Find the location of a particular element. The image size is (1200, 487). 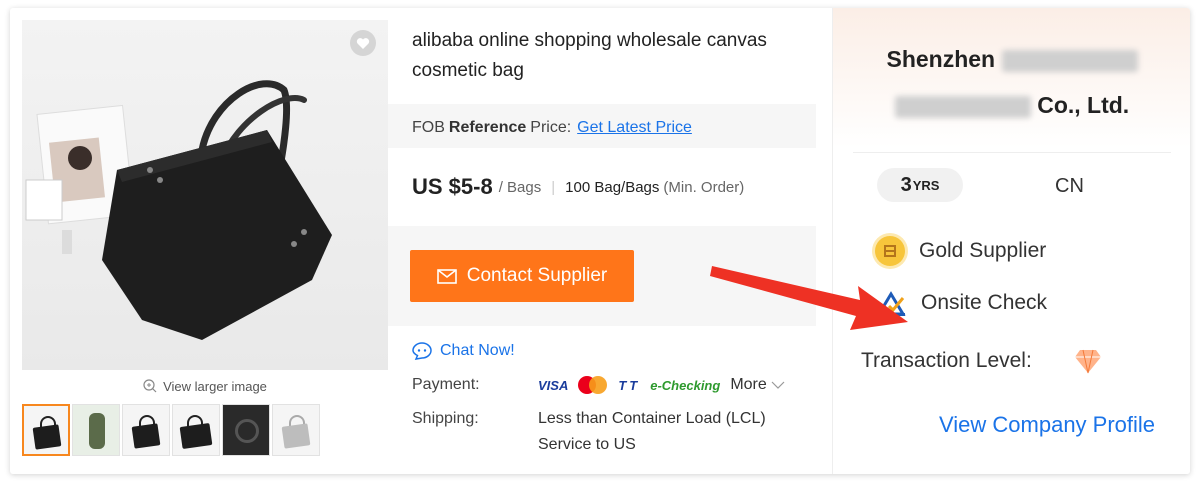

fob-suffix: Price: is located at coordinates (551, 127).